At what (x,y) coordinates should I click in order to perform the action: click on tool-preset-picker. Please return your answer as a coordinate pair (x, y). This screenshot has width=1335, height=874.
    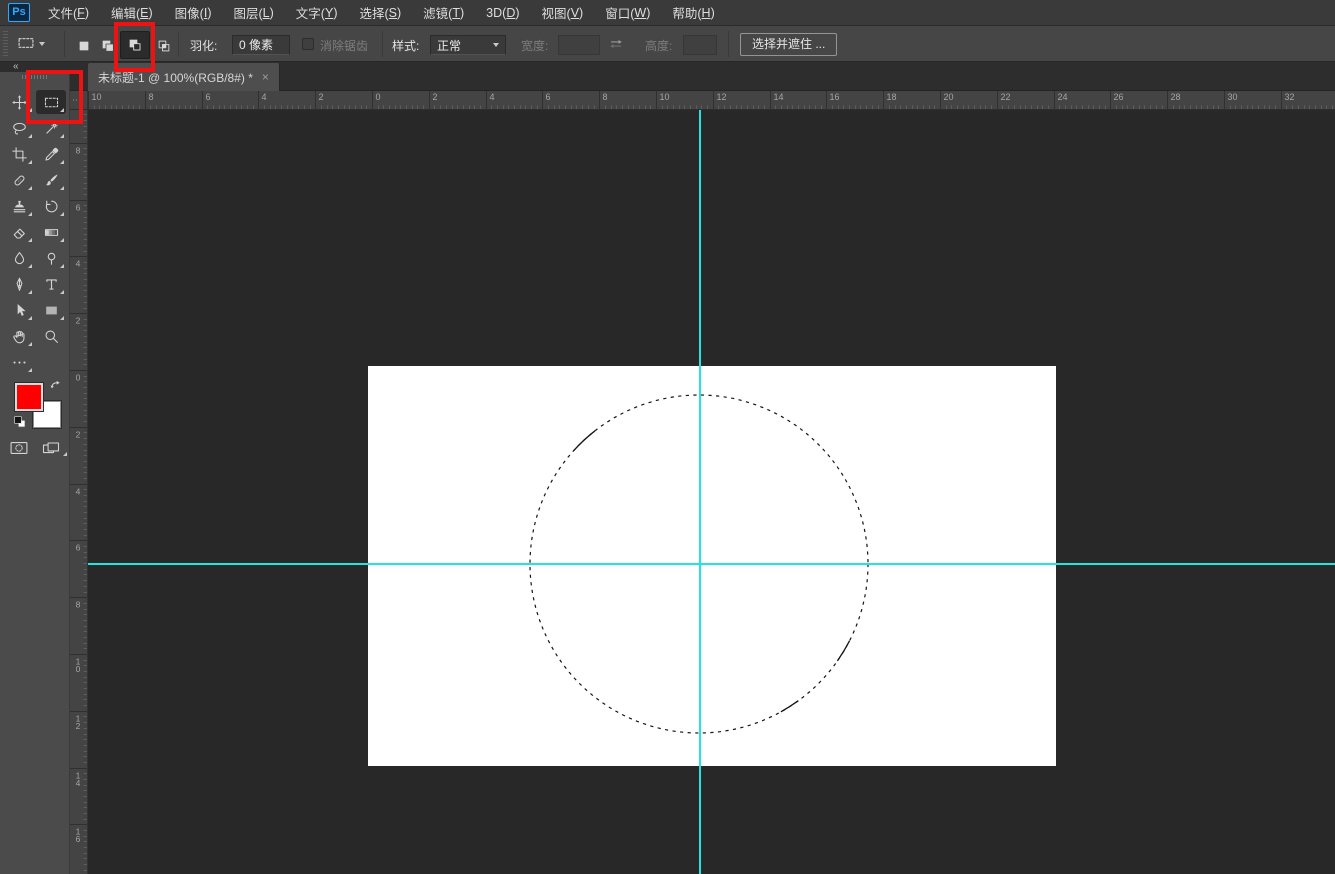
    Looking at the image, I should click on (37, 44).